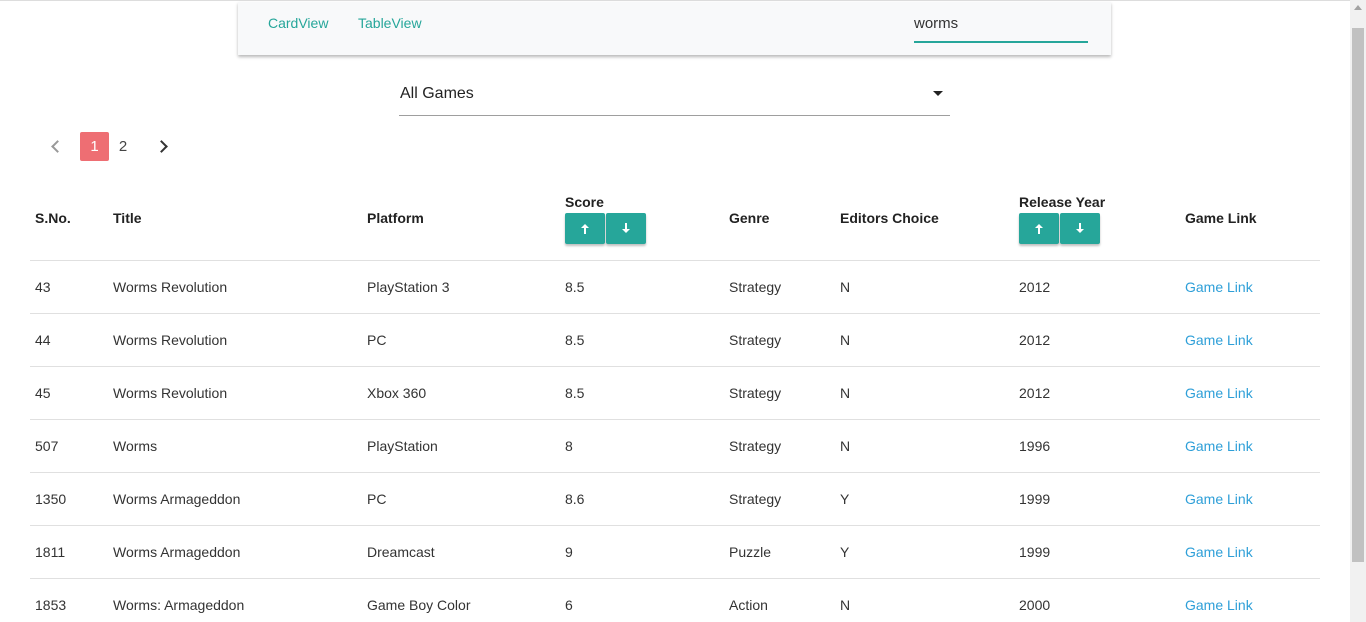 The image size is (1366, 622). What do you see at coordinates (1221, 218) in the screenshot?
I see `header-game-link: Game Link` at bounding box center [1221, 218].